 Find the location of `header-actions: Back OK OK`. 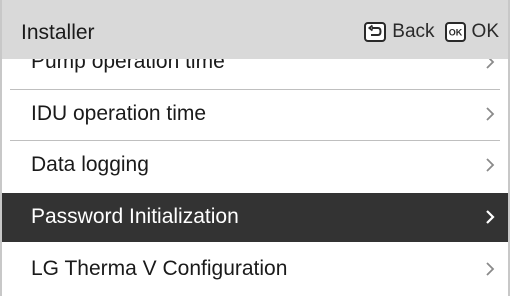

header-actions: Back OK OK is located at coordinates (431, 32).